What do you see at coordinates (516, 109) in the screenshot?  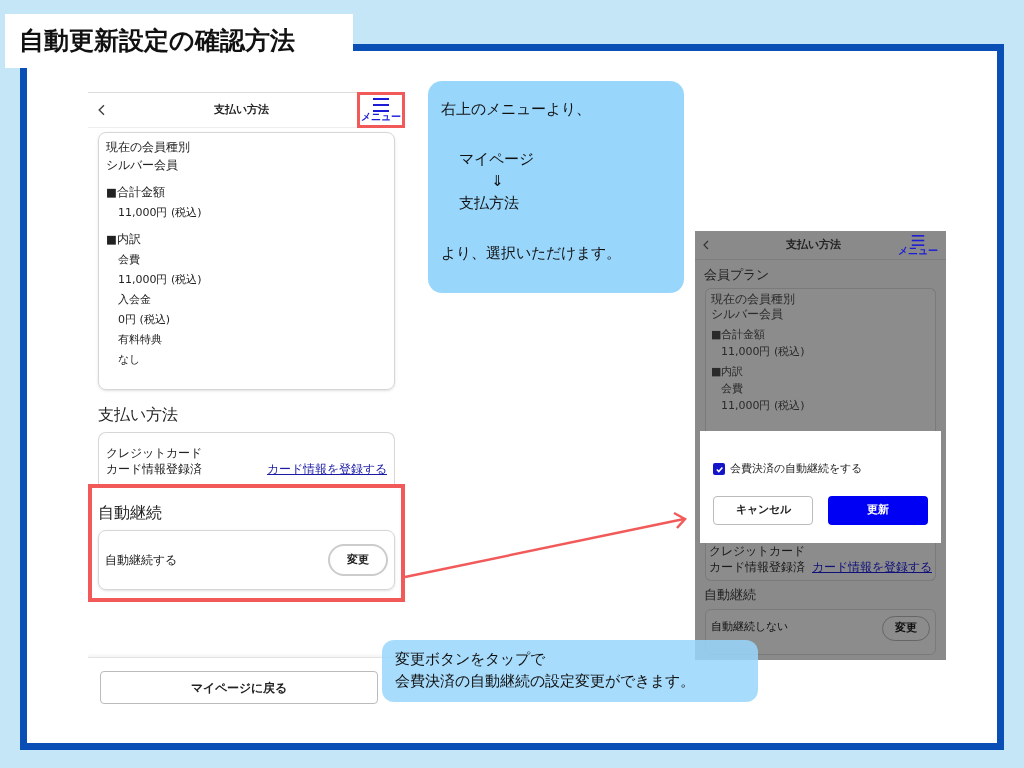 I see `callout-text: 右上のメニューより、` at bounding box center [516, 109].